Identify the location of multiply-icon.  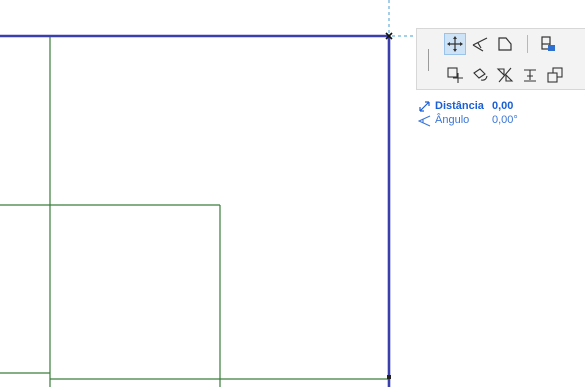
(555, 75).